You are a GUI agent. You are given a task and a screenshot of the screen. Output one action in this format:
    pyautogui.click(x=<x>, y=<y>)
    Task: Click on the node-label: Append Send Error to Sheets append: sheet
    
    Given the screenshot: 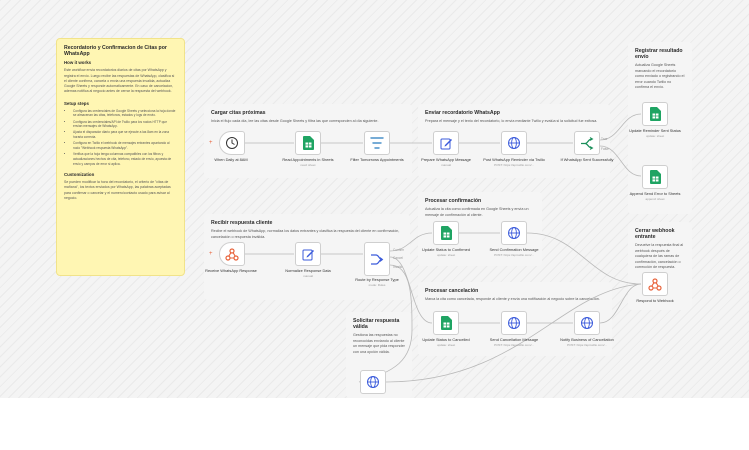 What is the action you would take?
    pyautogui.click(x=655, y=196)
    